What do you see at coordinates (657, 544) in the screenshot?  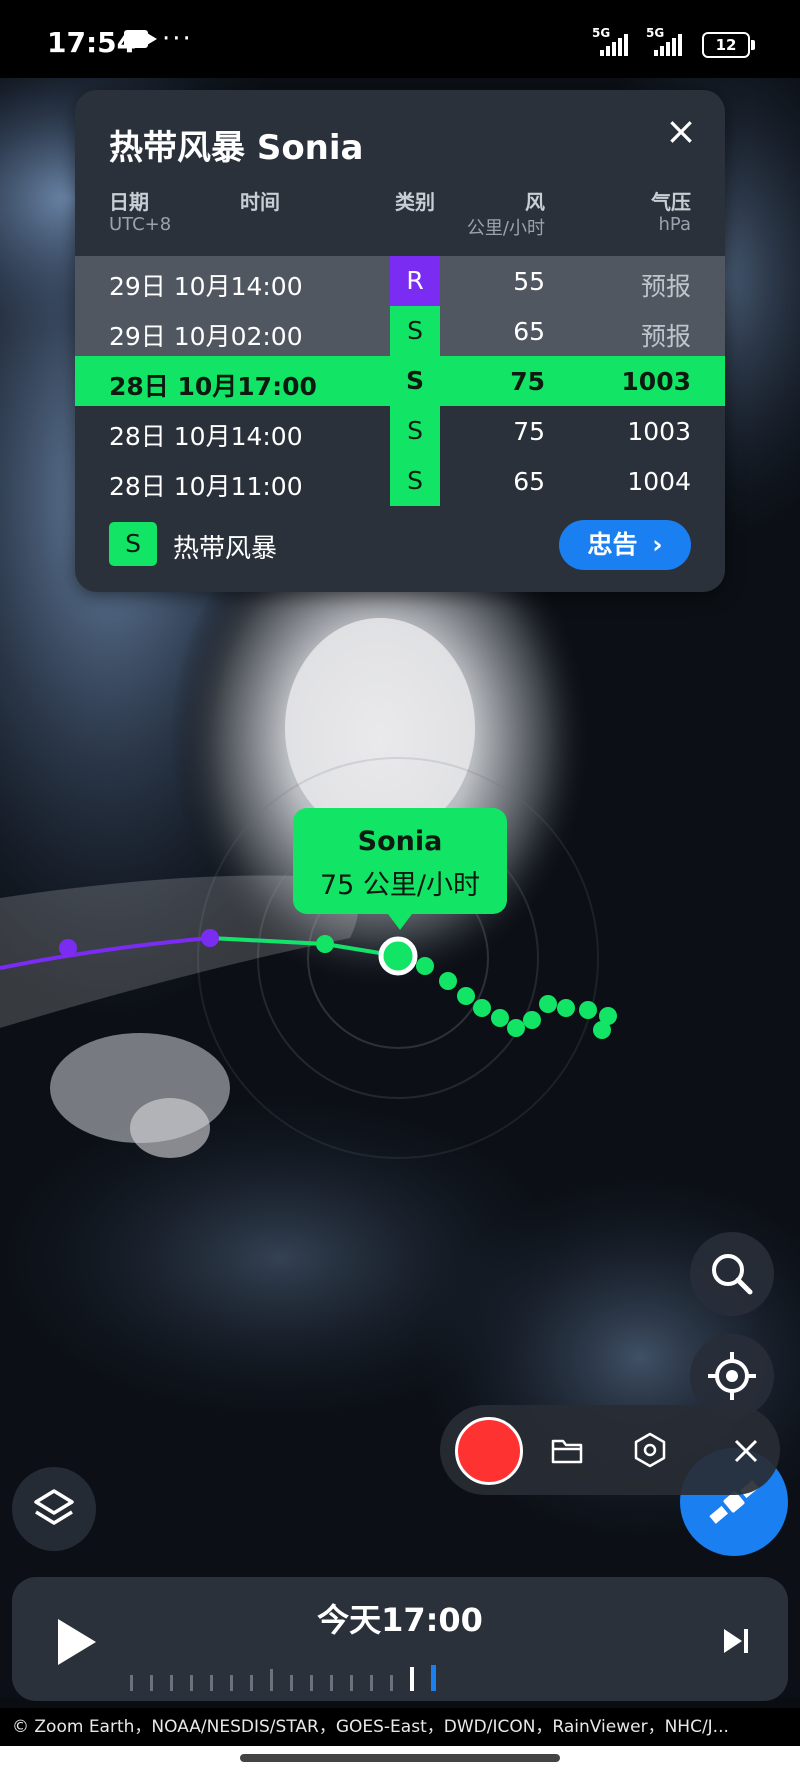 I see `chevron-right-icon: ›` at bounding box center [657, 544].